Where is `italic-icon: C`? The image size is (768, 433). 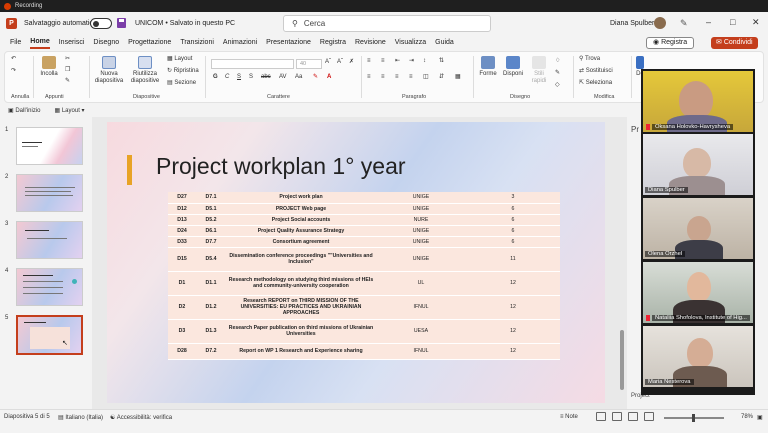 italic-icon: C is located at coordinates (227, 77).